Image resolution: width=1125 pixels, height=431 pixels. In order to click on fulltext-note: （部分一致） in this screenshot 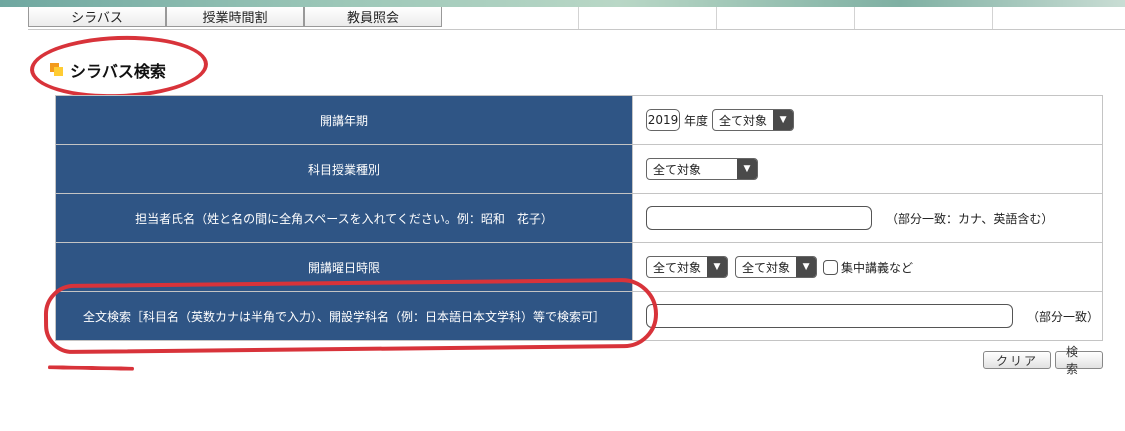, I will do `click(1063, 316)`.